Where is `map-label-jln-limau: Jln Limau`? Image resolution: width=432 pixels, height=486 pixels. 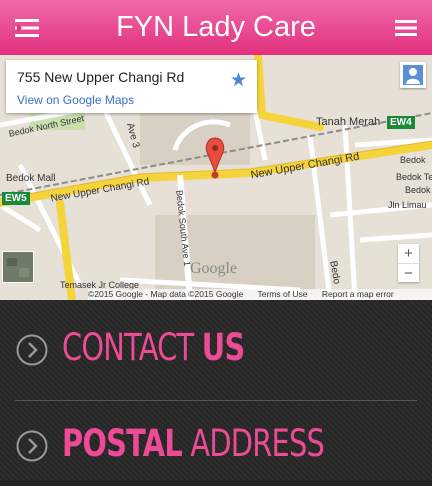
map-label-jln-limau: Jln Limau is located at coordinates (407, 205).